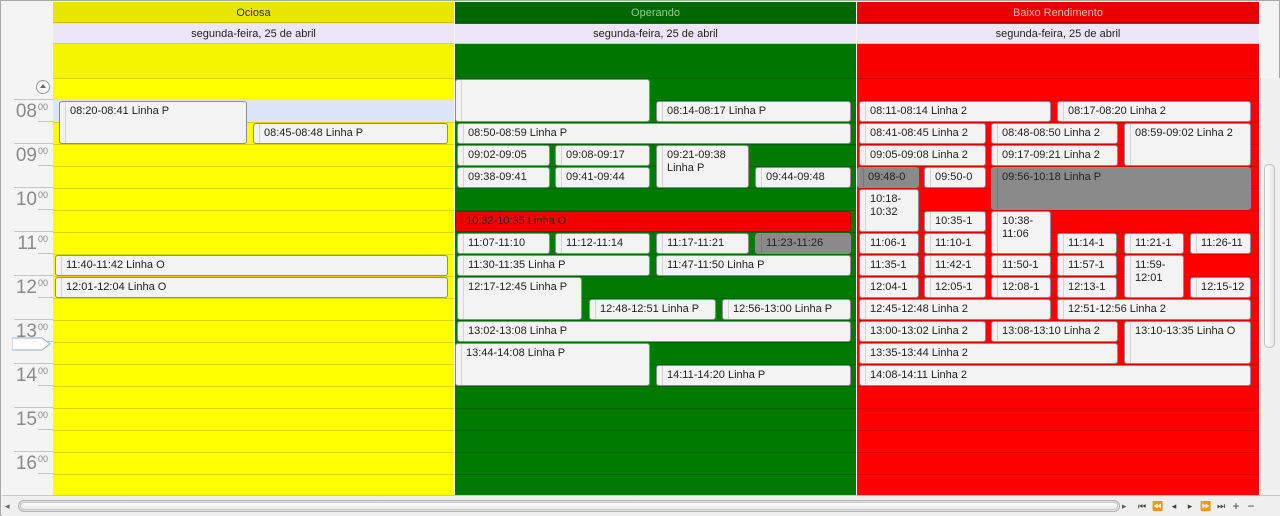  What do you see at coordinates (955, 265) in the screenshot?
I see `appointment: 11:42-1` at bounding box center [955, 265].